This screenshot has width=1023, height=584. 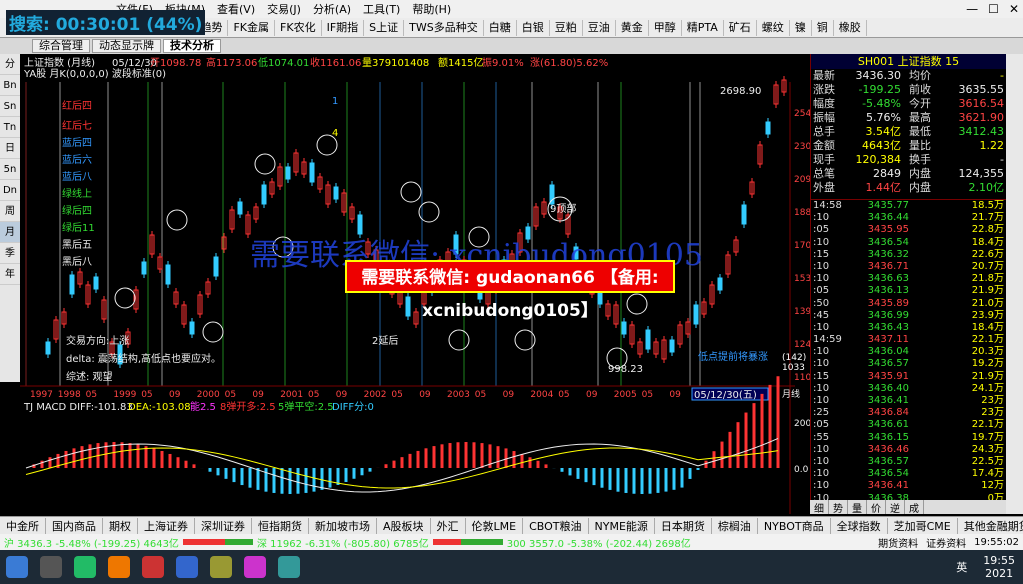 What do you see at coordinates (78, 407) in the screenshot?
I see `macd-header: TJ MACD DIFF:-101.83` at bounding box center [78, 407].